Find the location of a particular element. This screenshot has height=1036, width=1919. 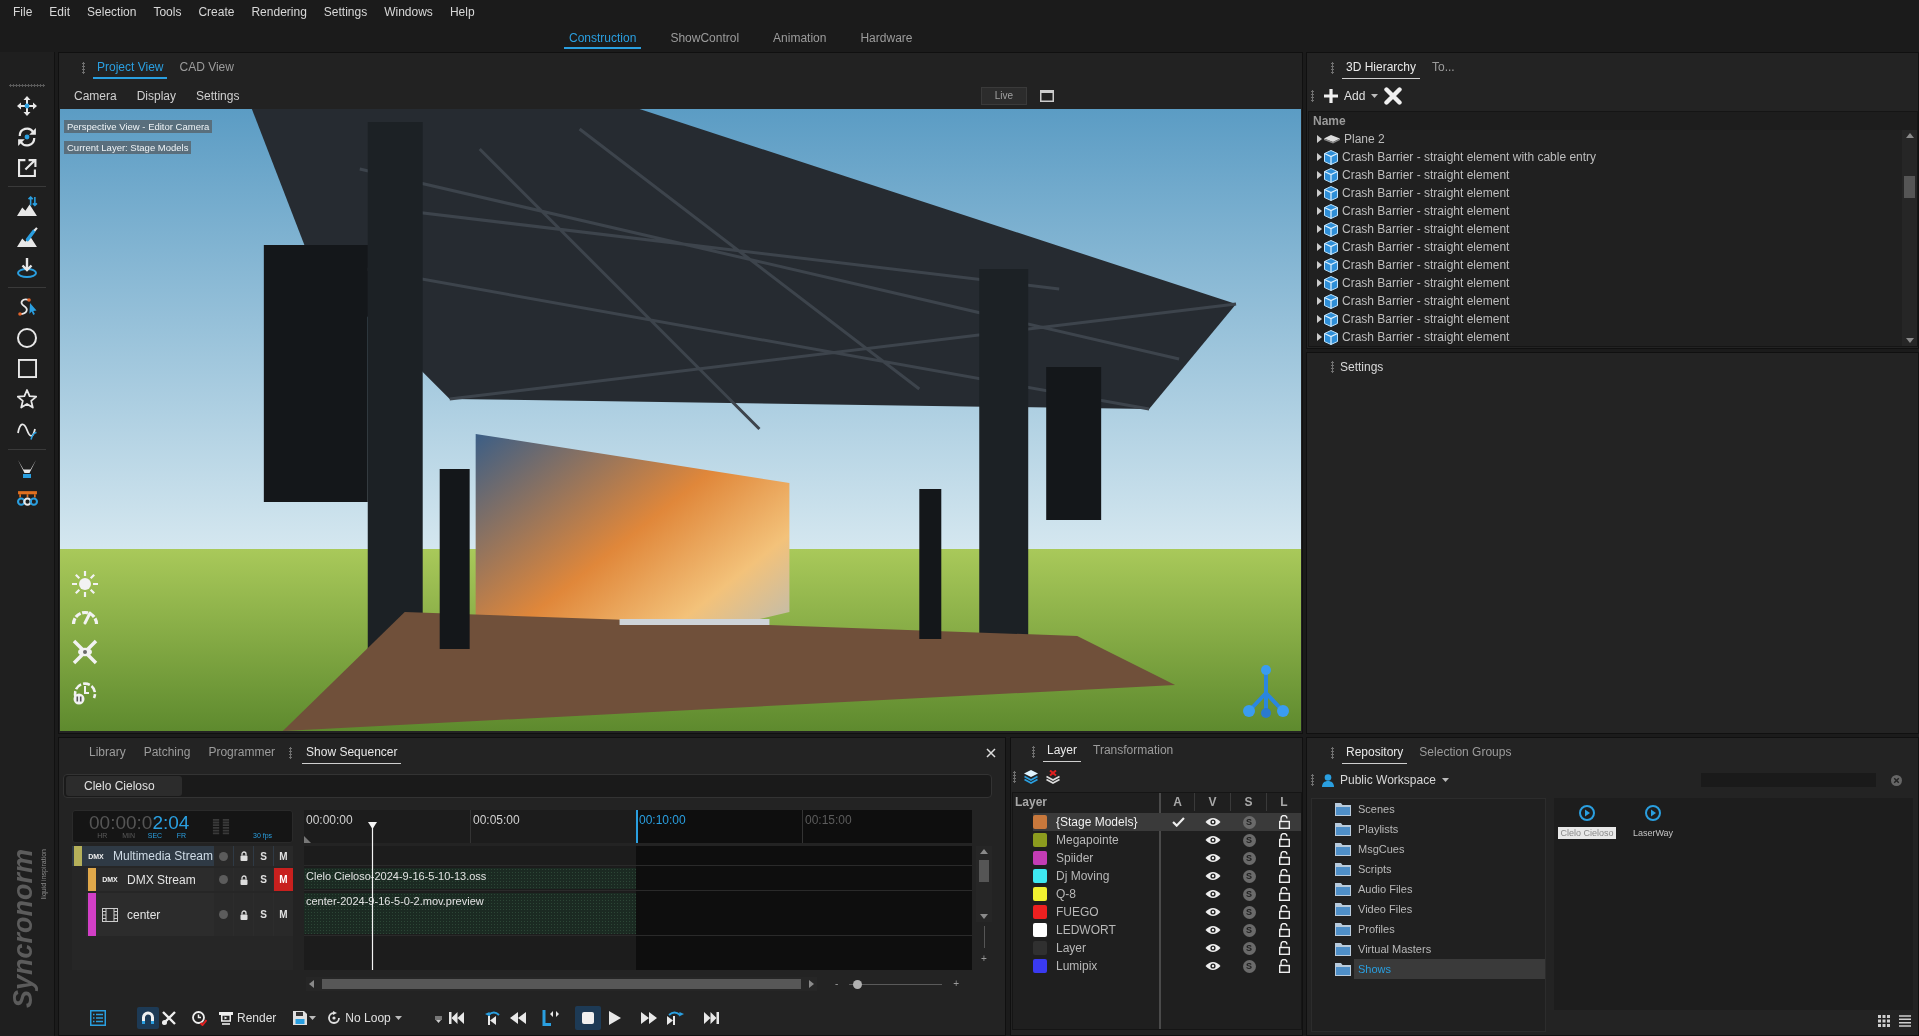

clear-icon is located at coordinates (1896, 780).